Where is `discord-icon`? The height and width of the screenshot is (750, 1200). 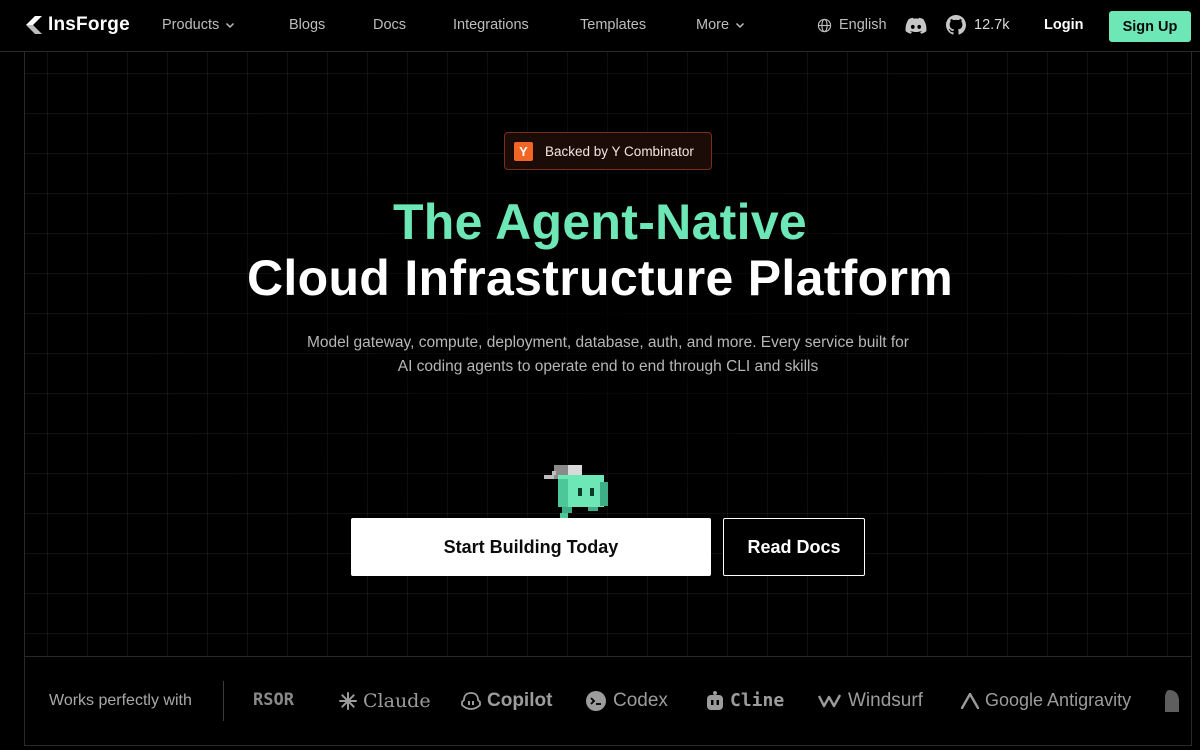
discord-icon is located at coordinates (916, 26).